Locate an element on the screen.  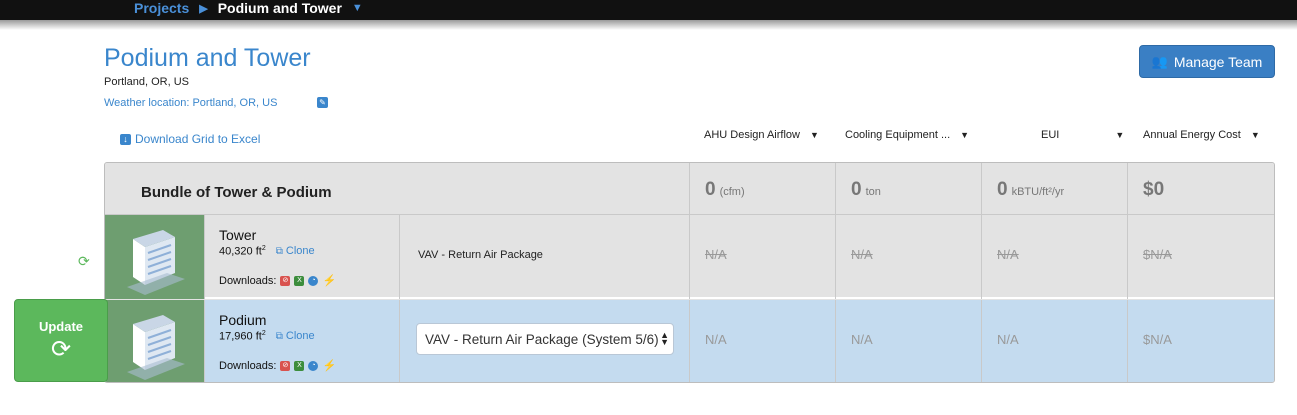
value-eui: N/A is located at coordinates (1008, 254).